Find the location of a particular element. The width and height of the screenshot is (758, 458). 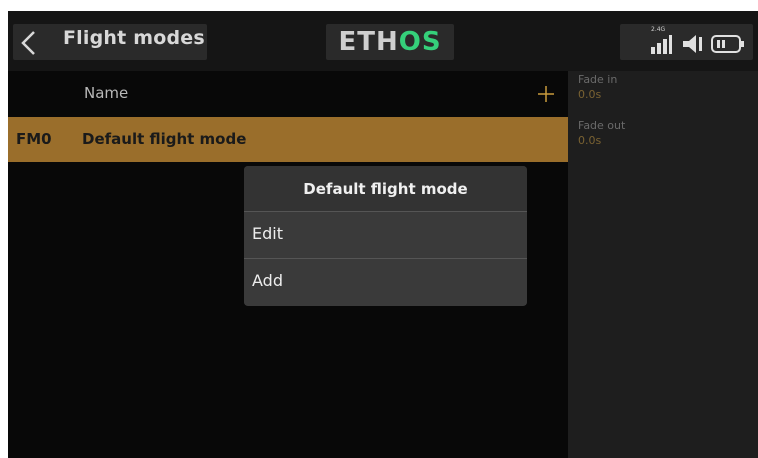

page-title: Flight modes is located at coordinates (134, 38).